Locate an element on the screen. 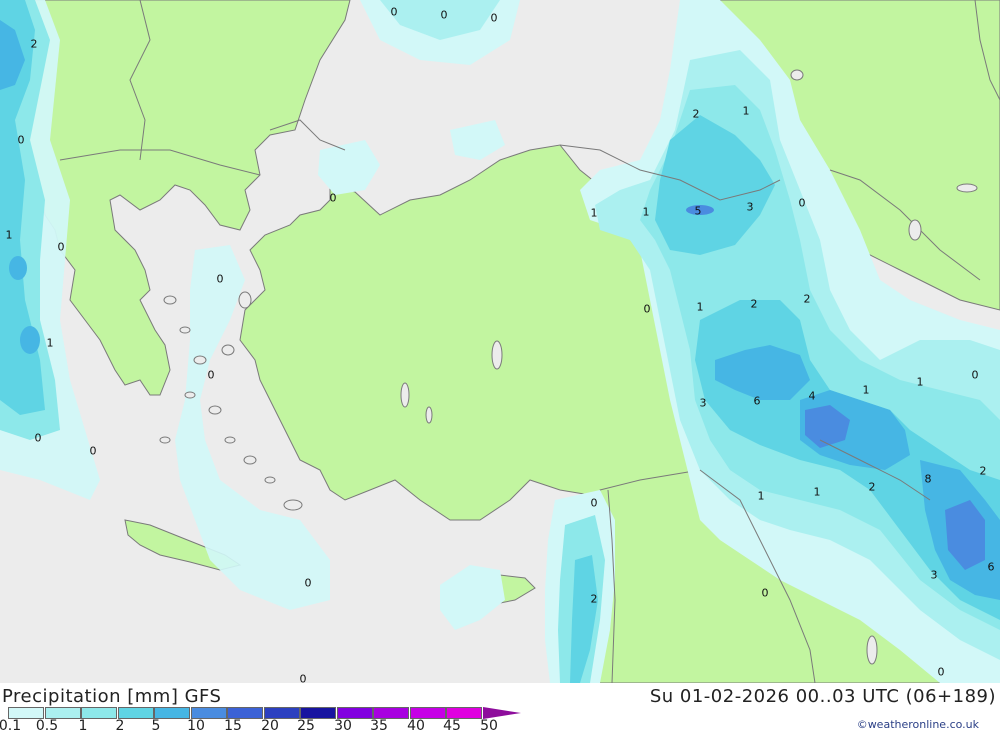 This screenshot has height=734, width=1000. legend-tick-label: 2 is located at coordinates (120, 726).